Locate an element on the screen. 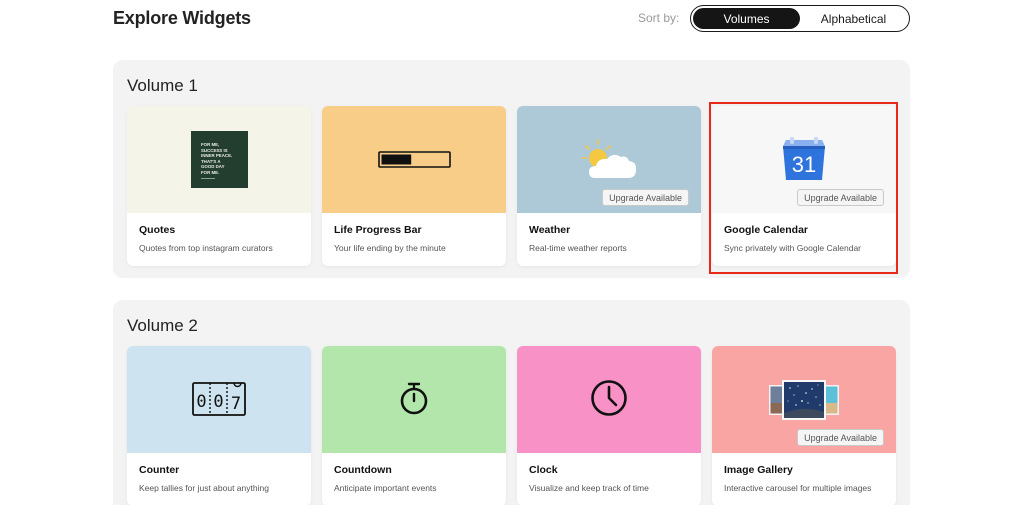  google-calendar-icon: 31 is located at coordinates (804, 158).